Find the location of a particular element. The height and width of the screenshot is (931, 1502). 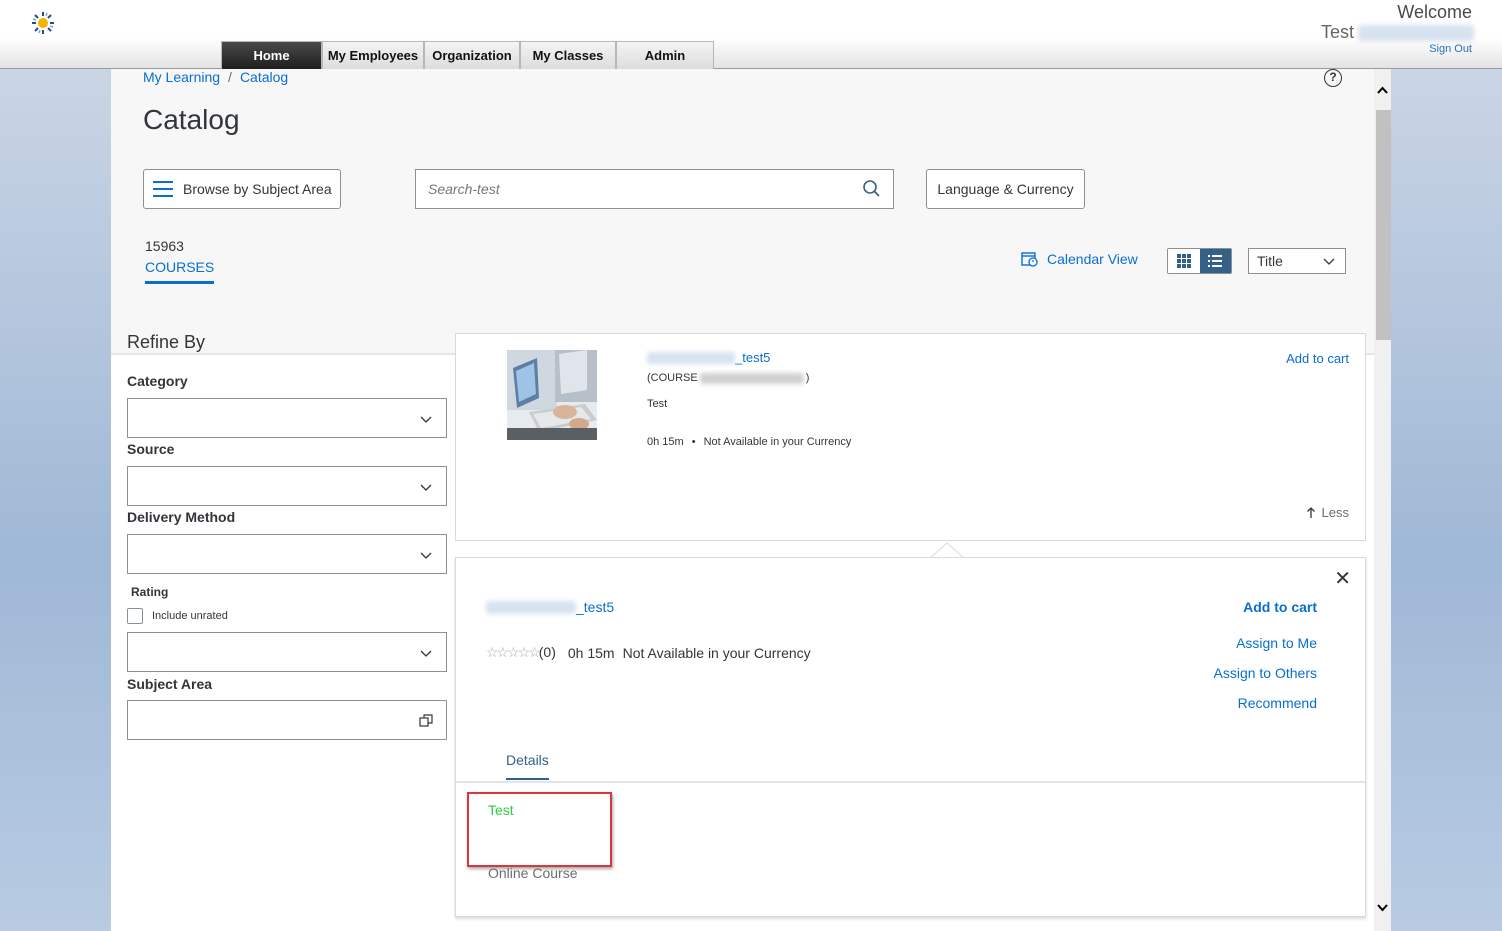

search-icon is located at coordinates (872, 189).